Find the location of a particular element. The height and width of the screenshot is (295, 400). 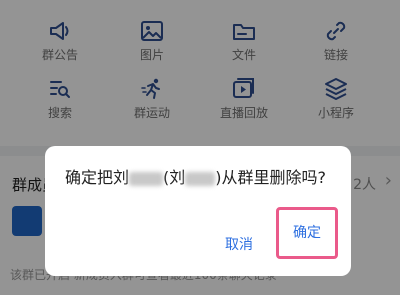

cancel-button: 取消 is located at coordinates (239, 244).